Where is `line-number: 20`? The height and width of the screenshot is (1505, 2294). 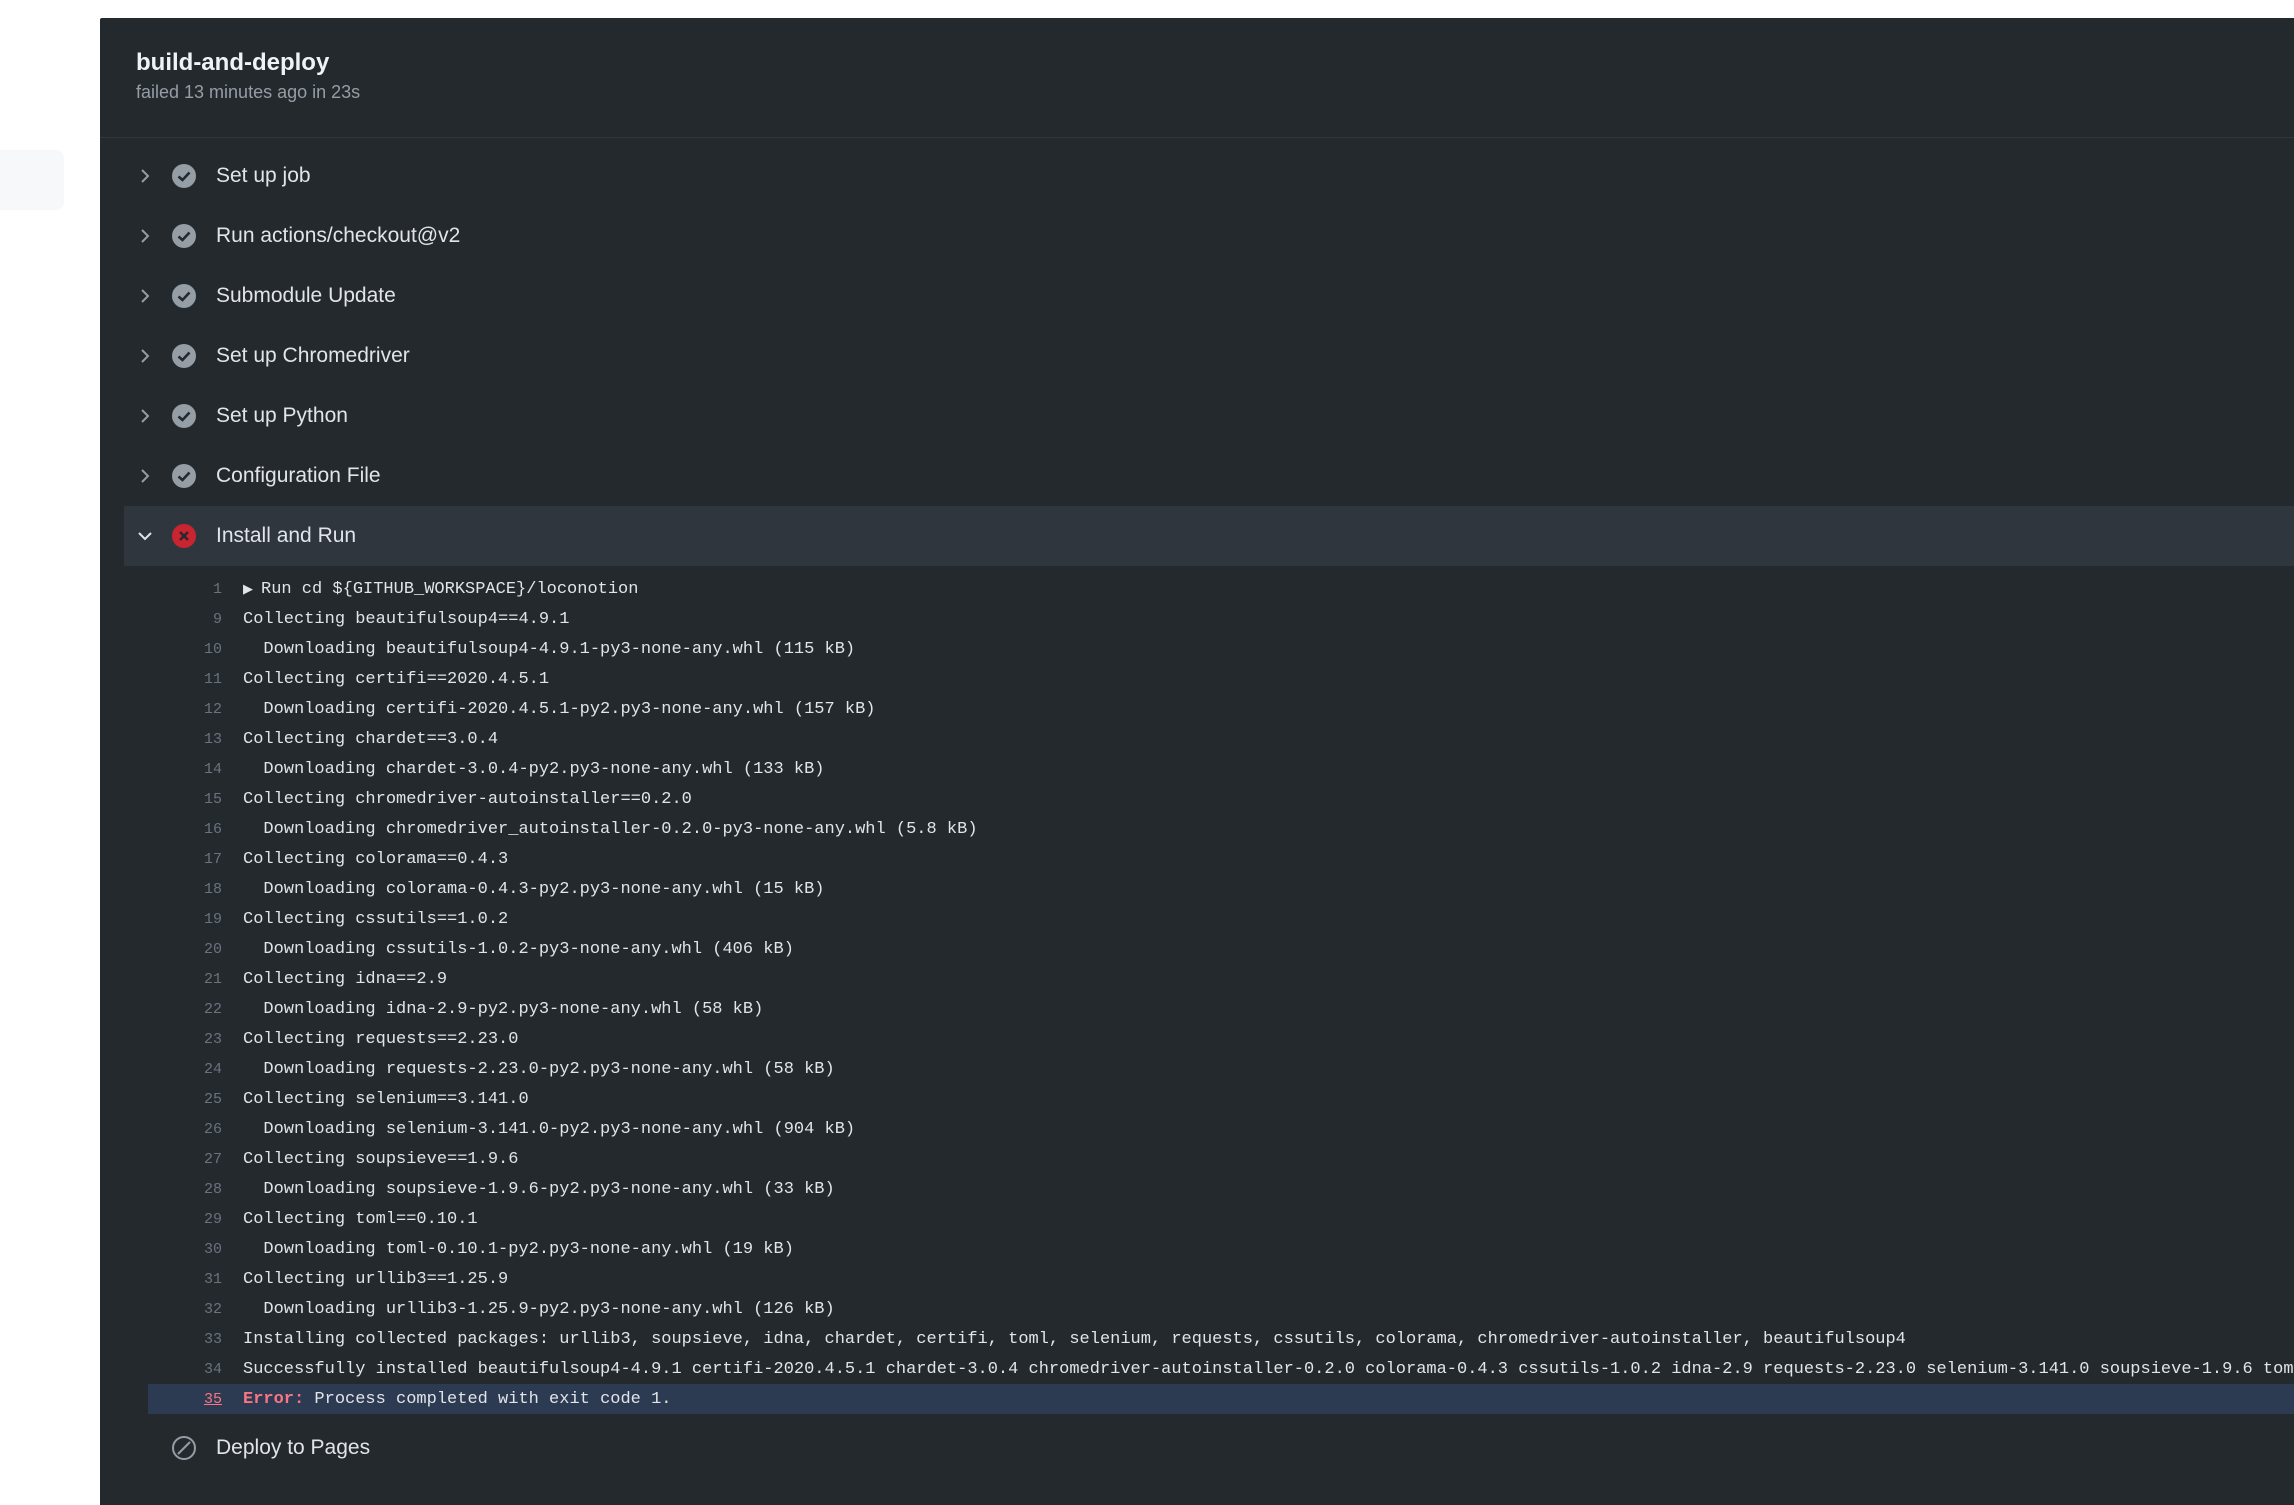 line-number: 20 is located at coordinates (185, 949).